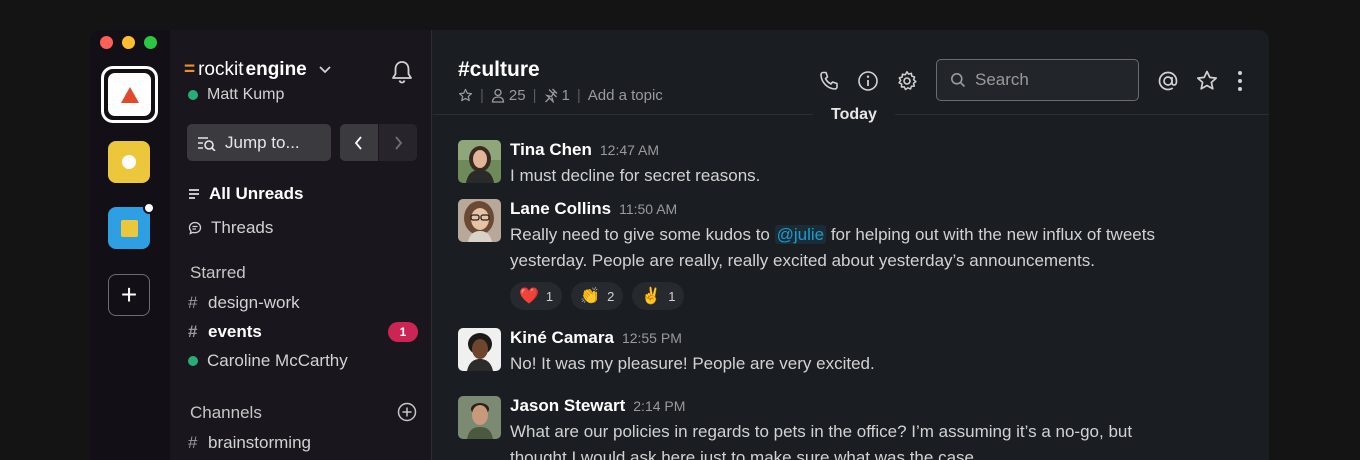 The height and width of the screenshot is (460, 1360). I want to click on gear-icon, so click(907, 81).